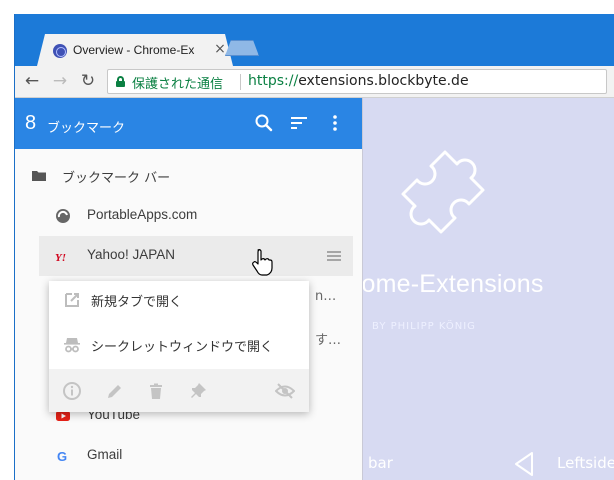 The image size is (614, 480). Describe the element at coordinates (188, 123) in the screenshot. I see `popup-header: 8 ブックマーク` at that location.